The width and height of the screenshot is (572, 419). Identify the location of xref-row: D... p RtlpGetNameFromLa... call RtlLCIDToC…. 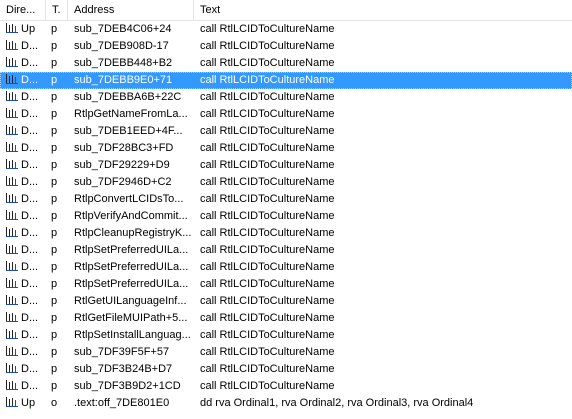
(286, 114).